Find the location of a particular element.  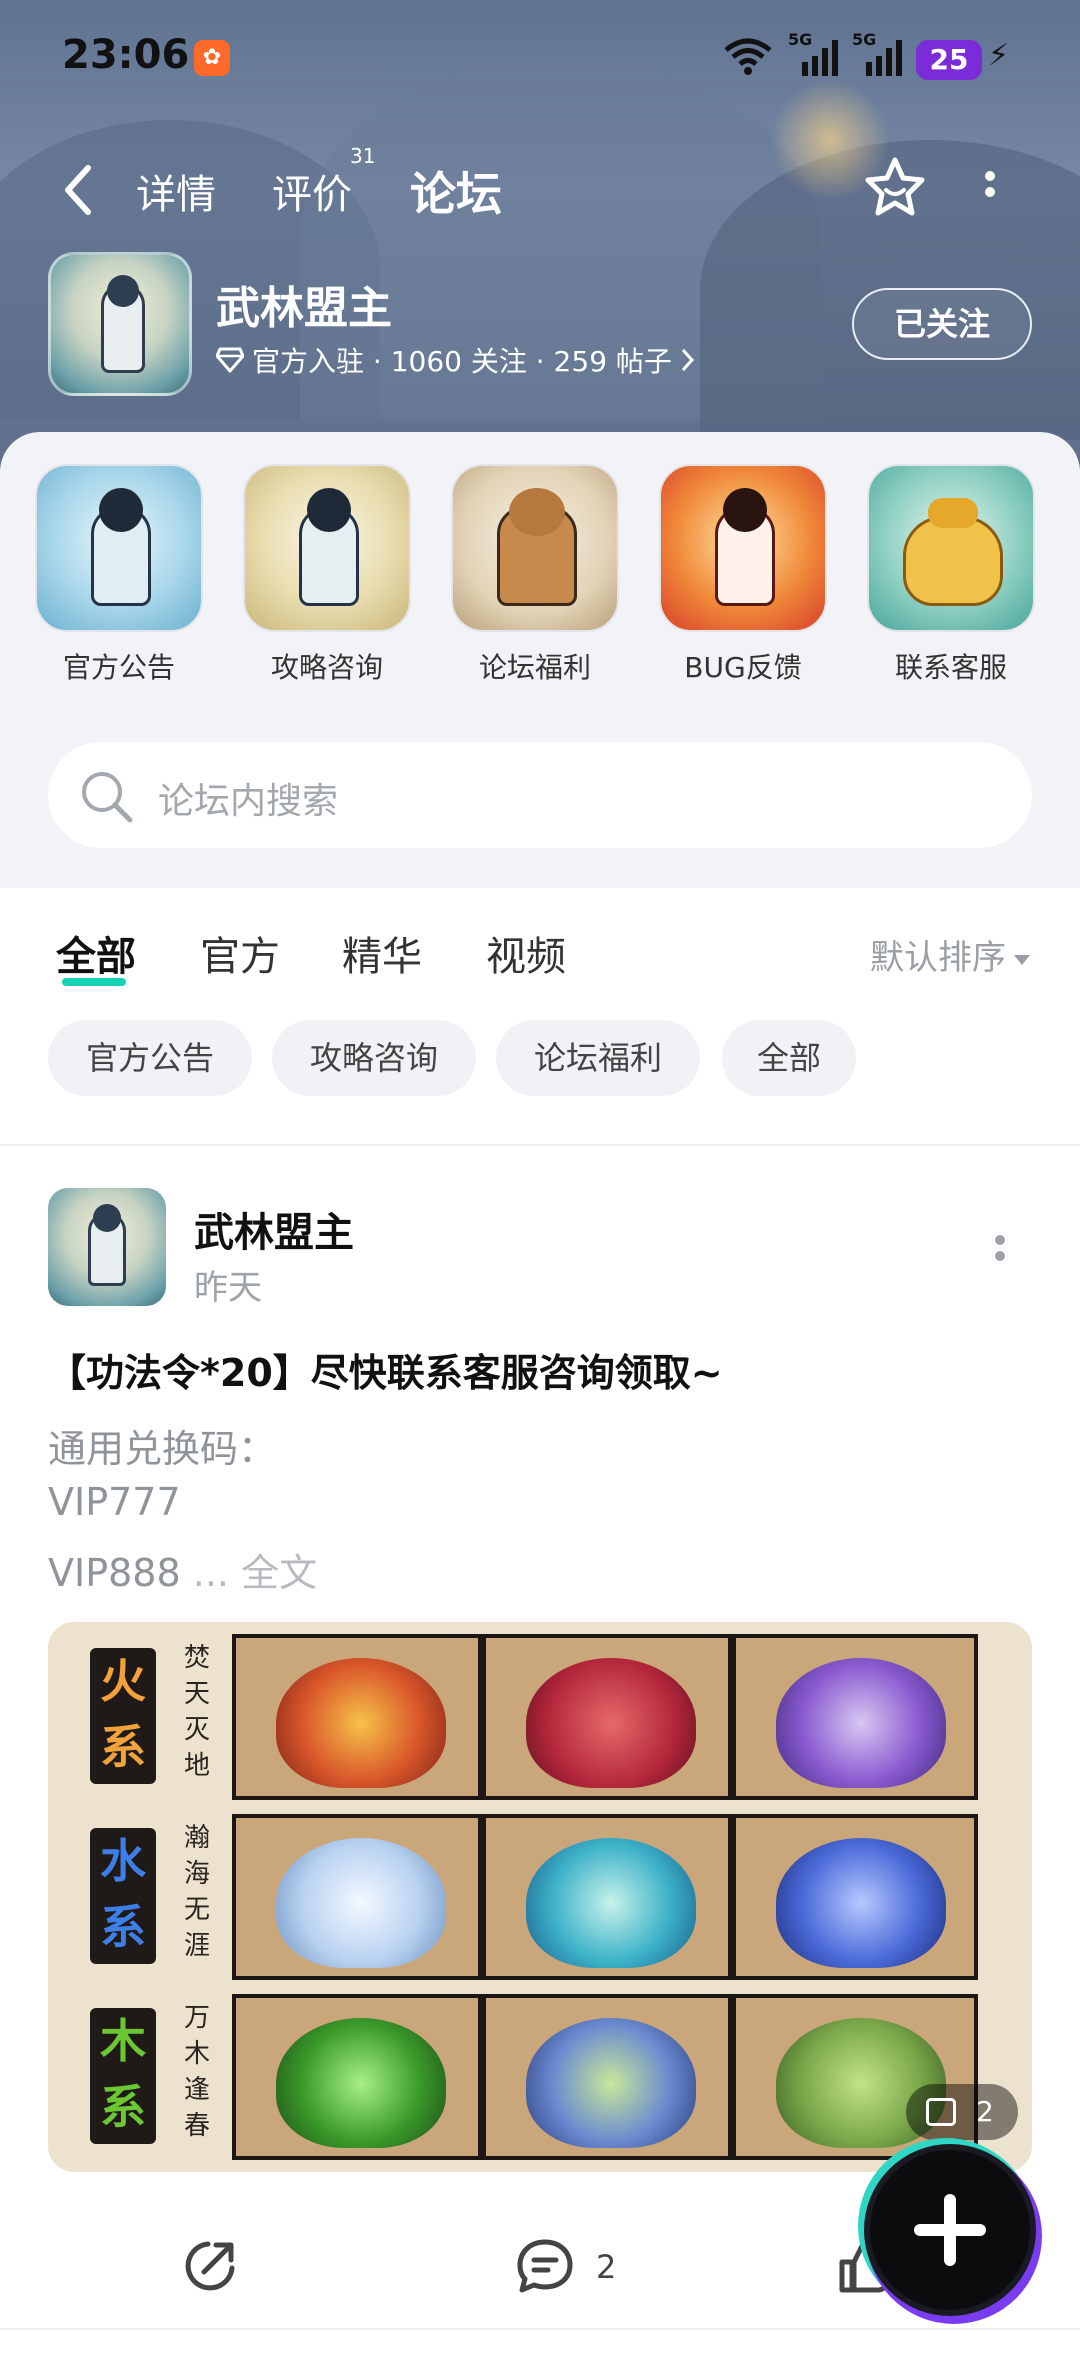

gallery-icon is located at coordinates (941, 2112).